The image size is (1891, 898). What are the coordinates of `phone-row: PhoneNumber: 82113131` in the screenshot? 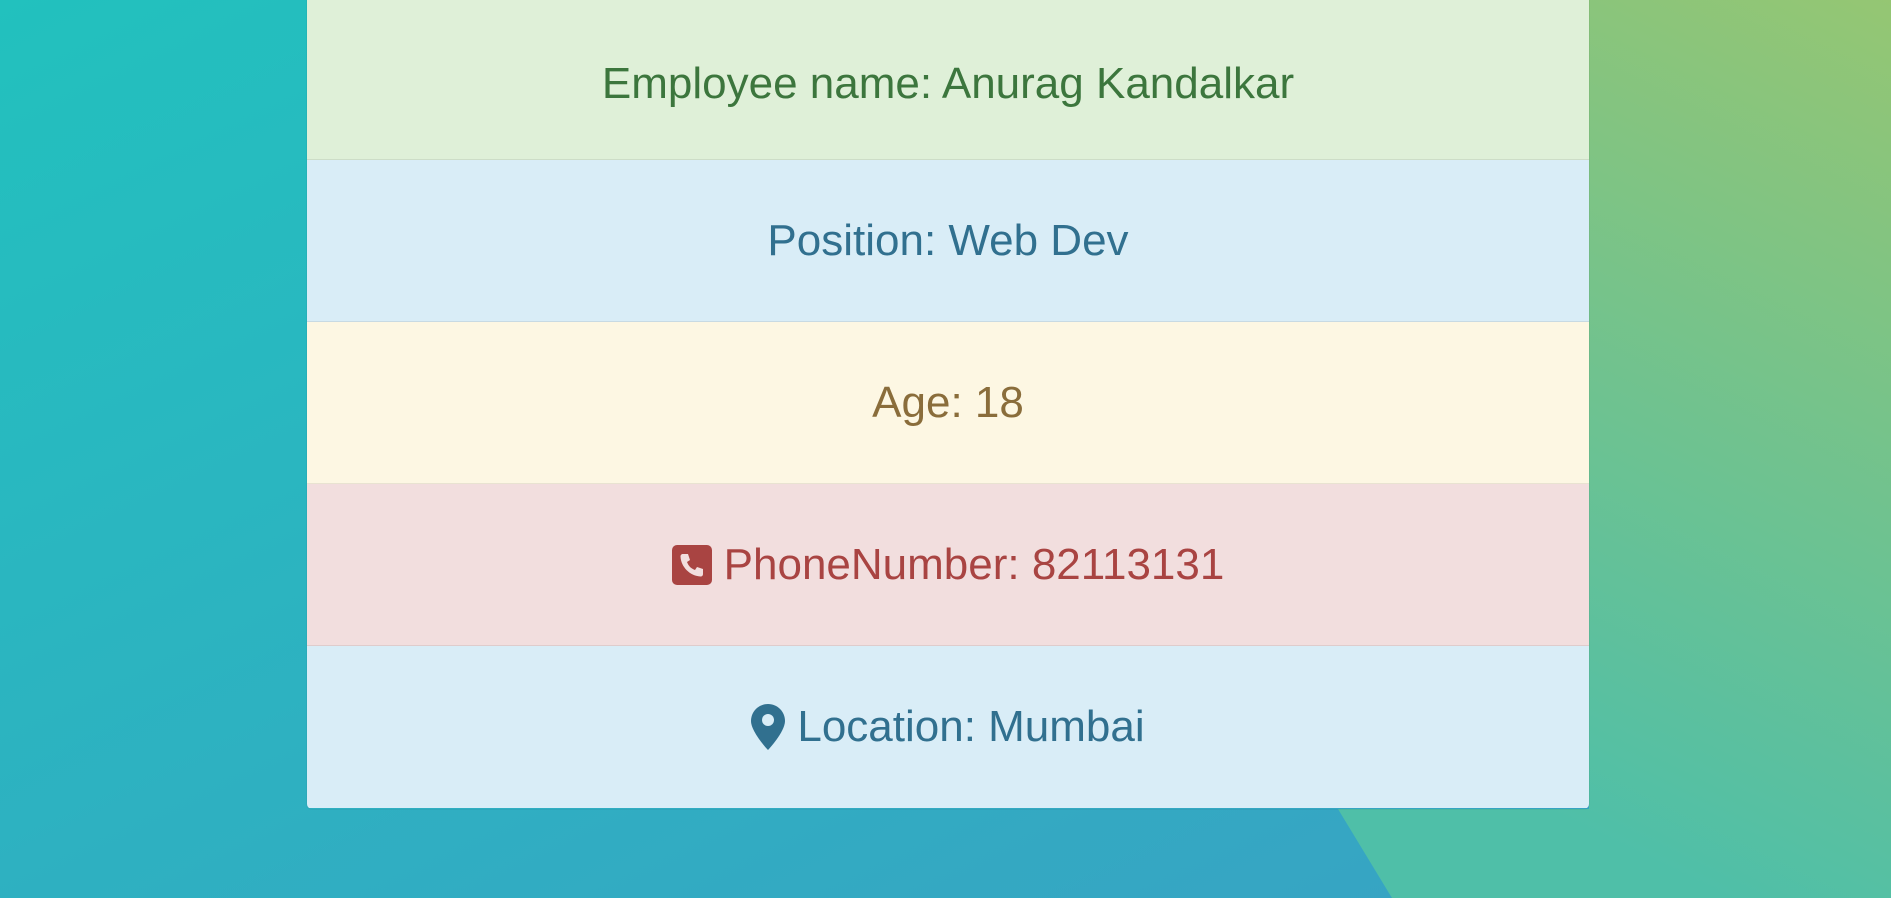 It's located at (948, 565).